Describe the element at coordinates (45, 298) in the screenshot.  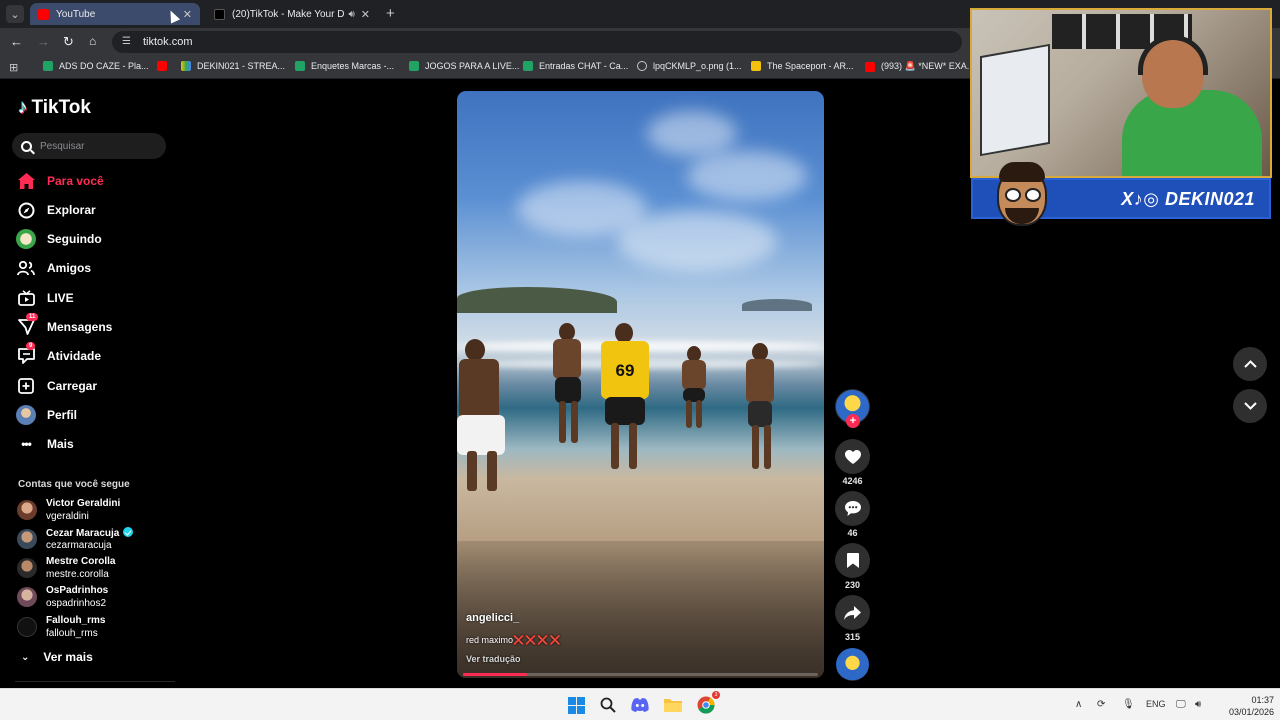
I see `sidebar-item-live: LIVE` at that location.